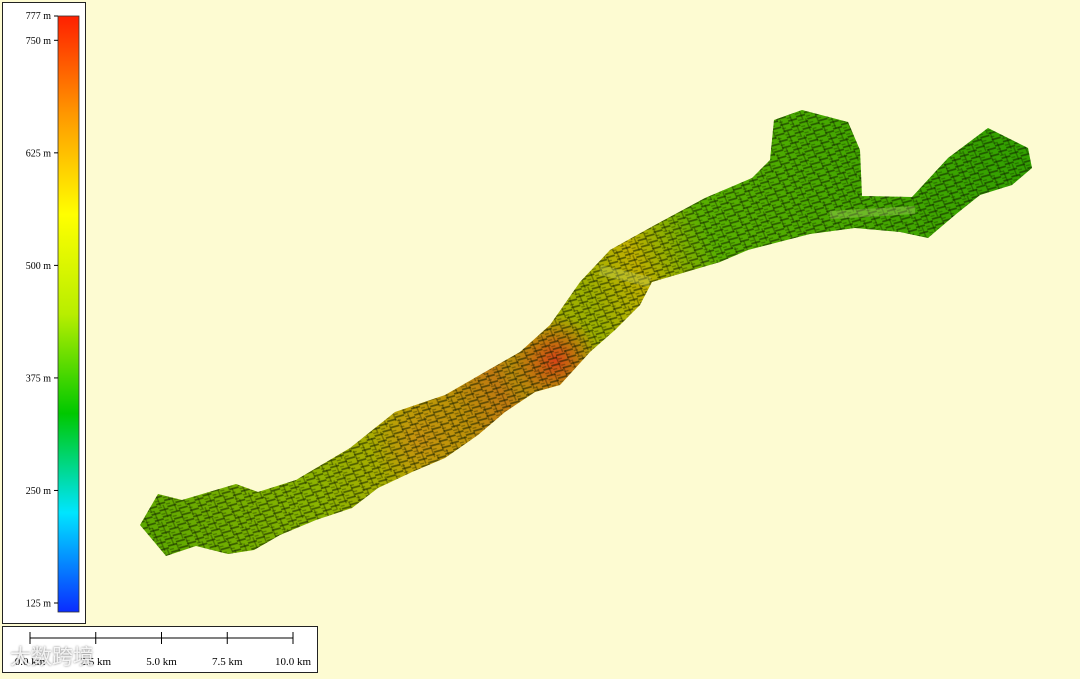 Image resolution: width=1080 pixels, height=679 pixels. What do you see at coordinates (39, 16) in the screenshot?
I see `legend-max-label: 777 m` at bounding box center [39, 16].